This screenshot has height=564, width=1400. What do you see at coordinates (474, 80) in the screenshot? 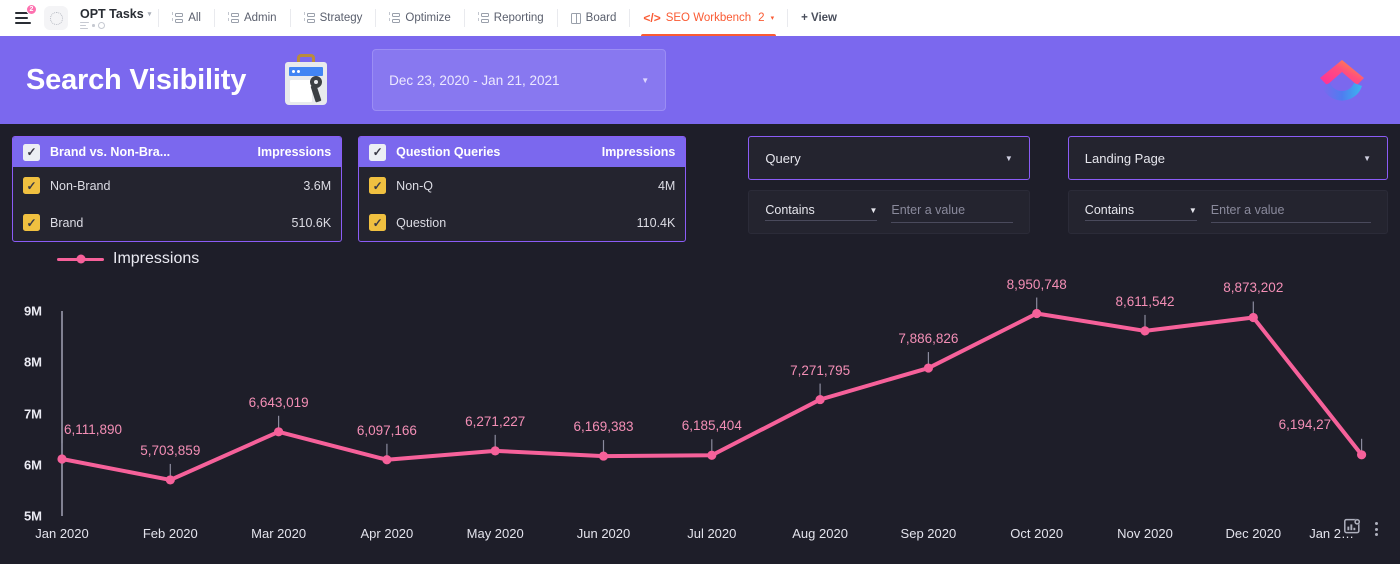
I see `date-range-label: Dec 23, 2020 - Jan 21, 2021` at bounding box center [474, 80].